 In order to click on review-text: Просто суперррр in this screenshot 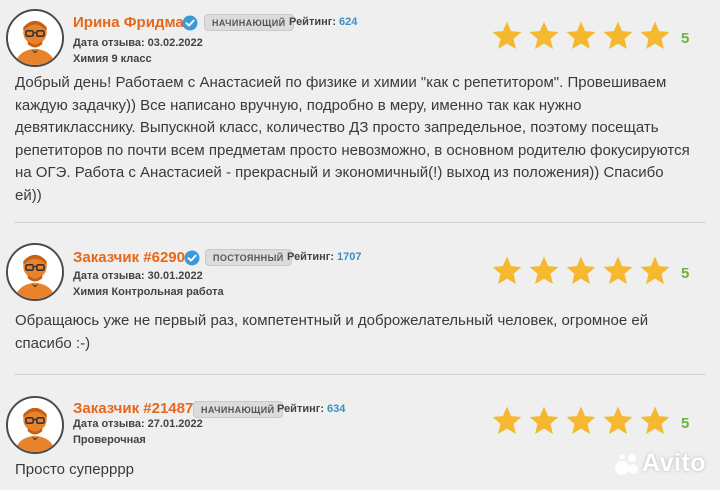, I will do `click(360, 470)`.